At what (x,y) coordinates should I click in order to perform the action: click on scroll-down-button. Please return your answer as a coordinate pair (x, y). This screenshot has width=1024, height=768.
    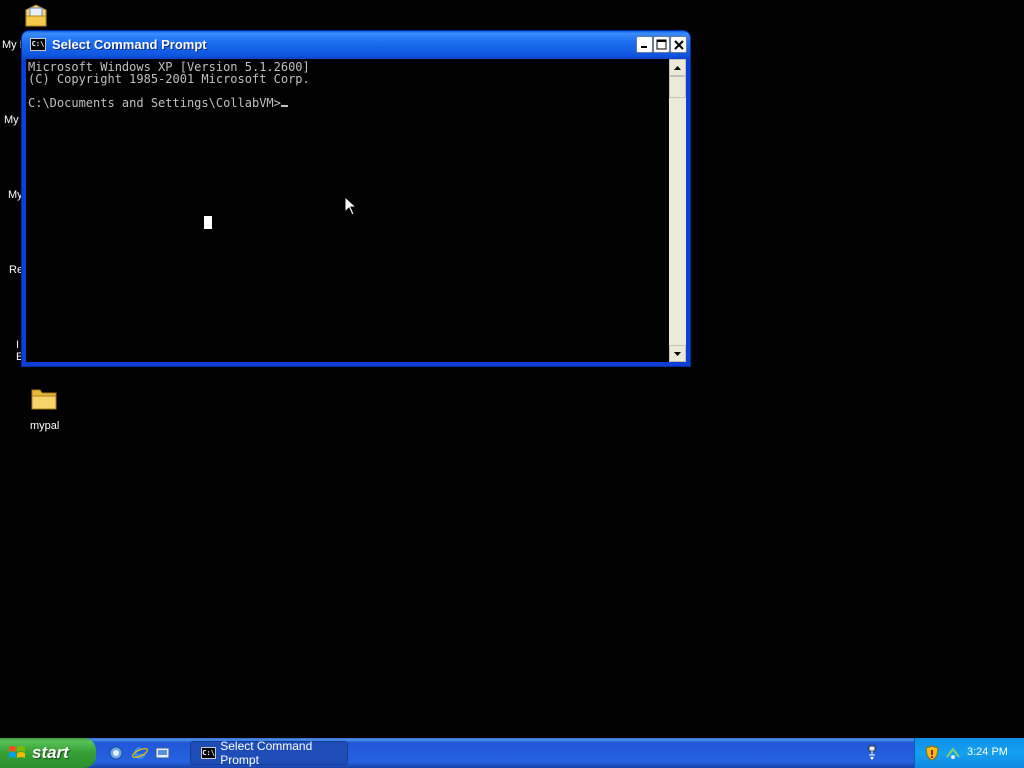
    Looking at the image, I should click on (677, 353).